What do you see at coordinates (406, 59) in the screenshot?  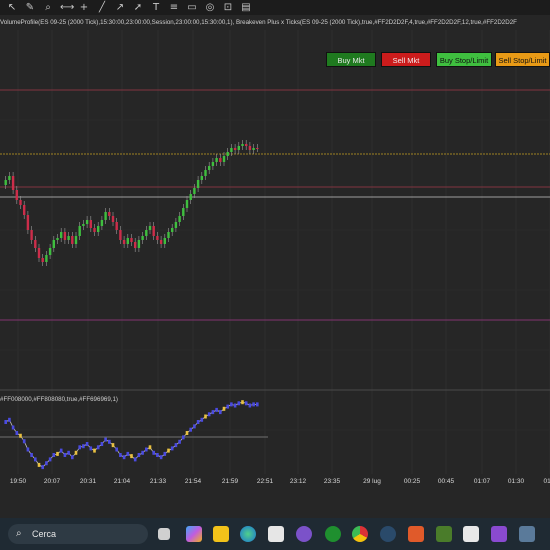 I see `sell-market-button: Sell Mkt` at bounding box center [406, 59].